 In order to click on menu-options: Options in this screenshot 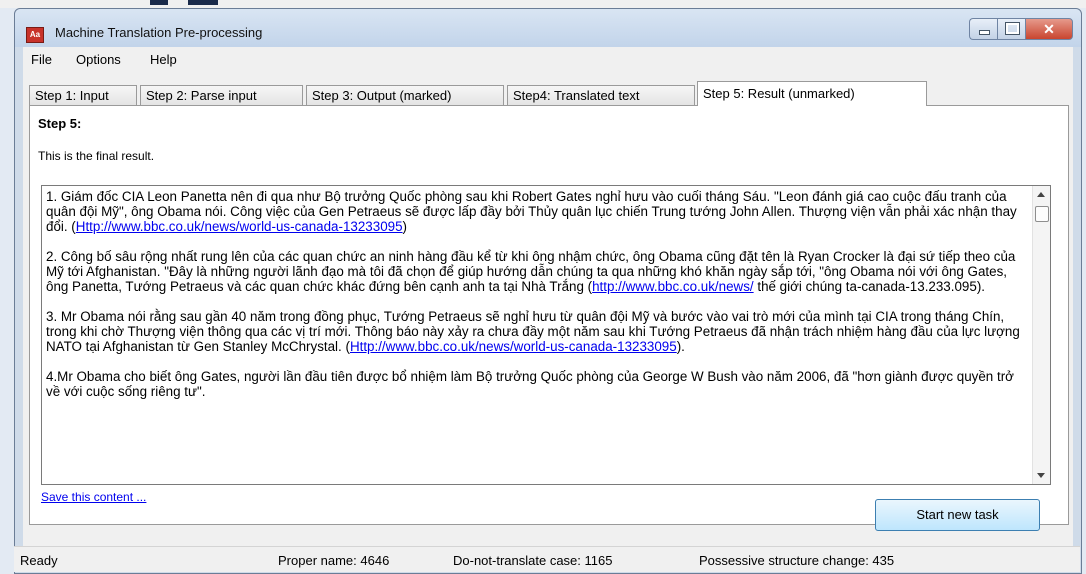, I will do `click(98, 59)`.